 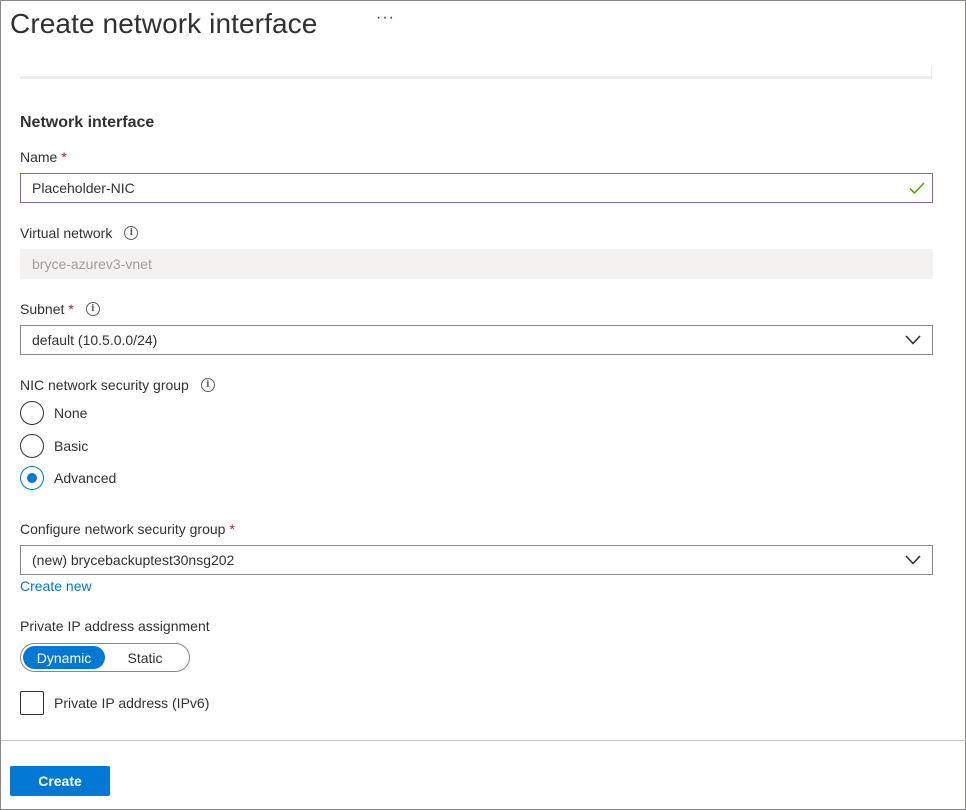 I want to click on tabs-scroll-strip, so click(x=476, y=73).